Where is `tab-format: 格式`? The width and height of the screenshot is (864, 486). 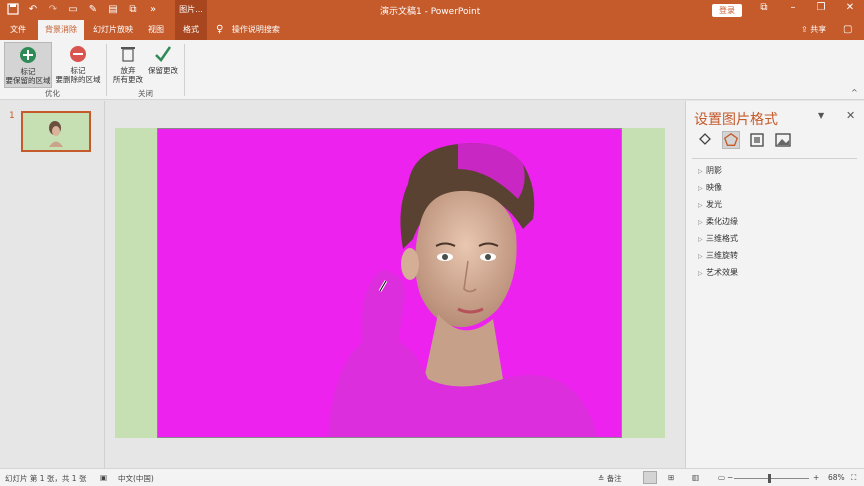
tab-format: 格式 is located at coordinates (191, 30).